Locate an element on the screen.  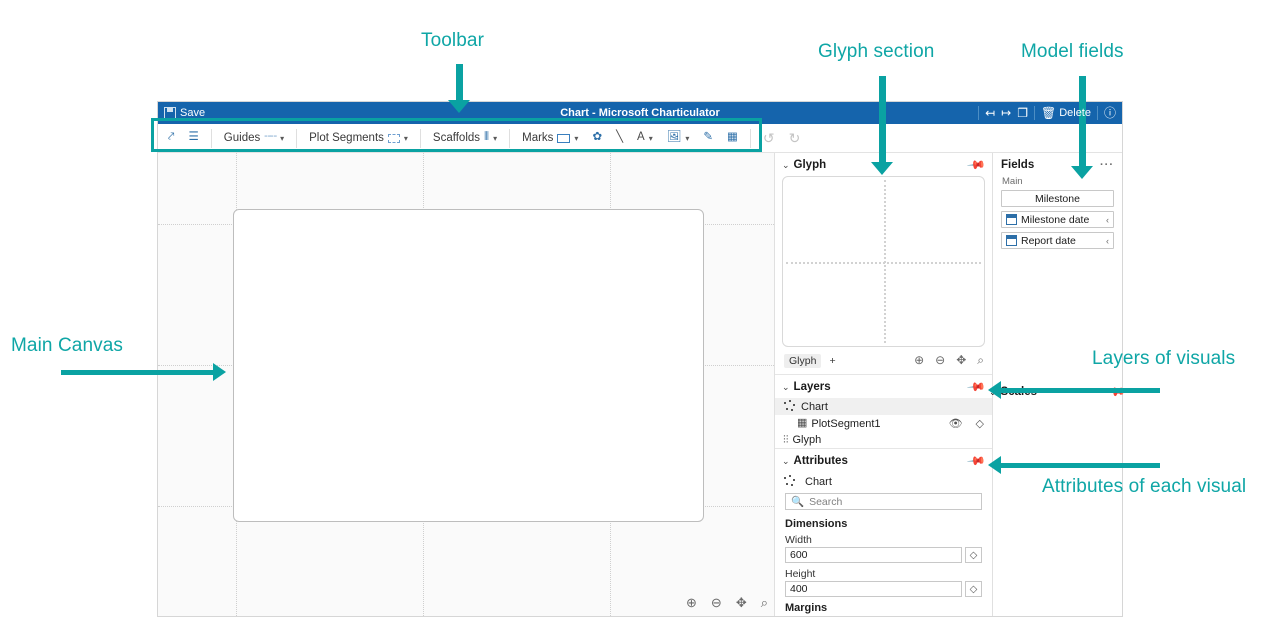
layer-label: Glyph is located at coordinates (807, 440).